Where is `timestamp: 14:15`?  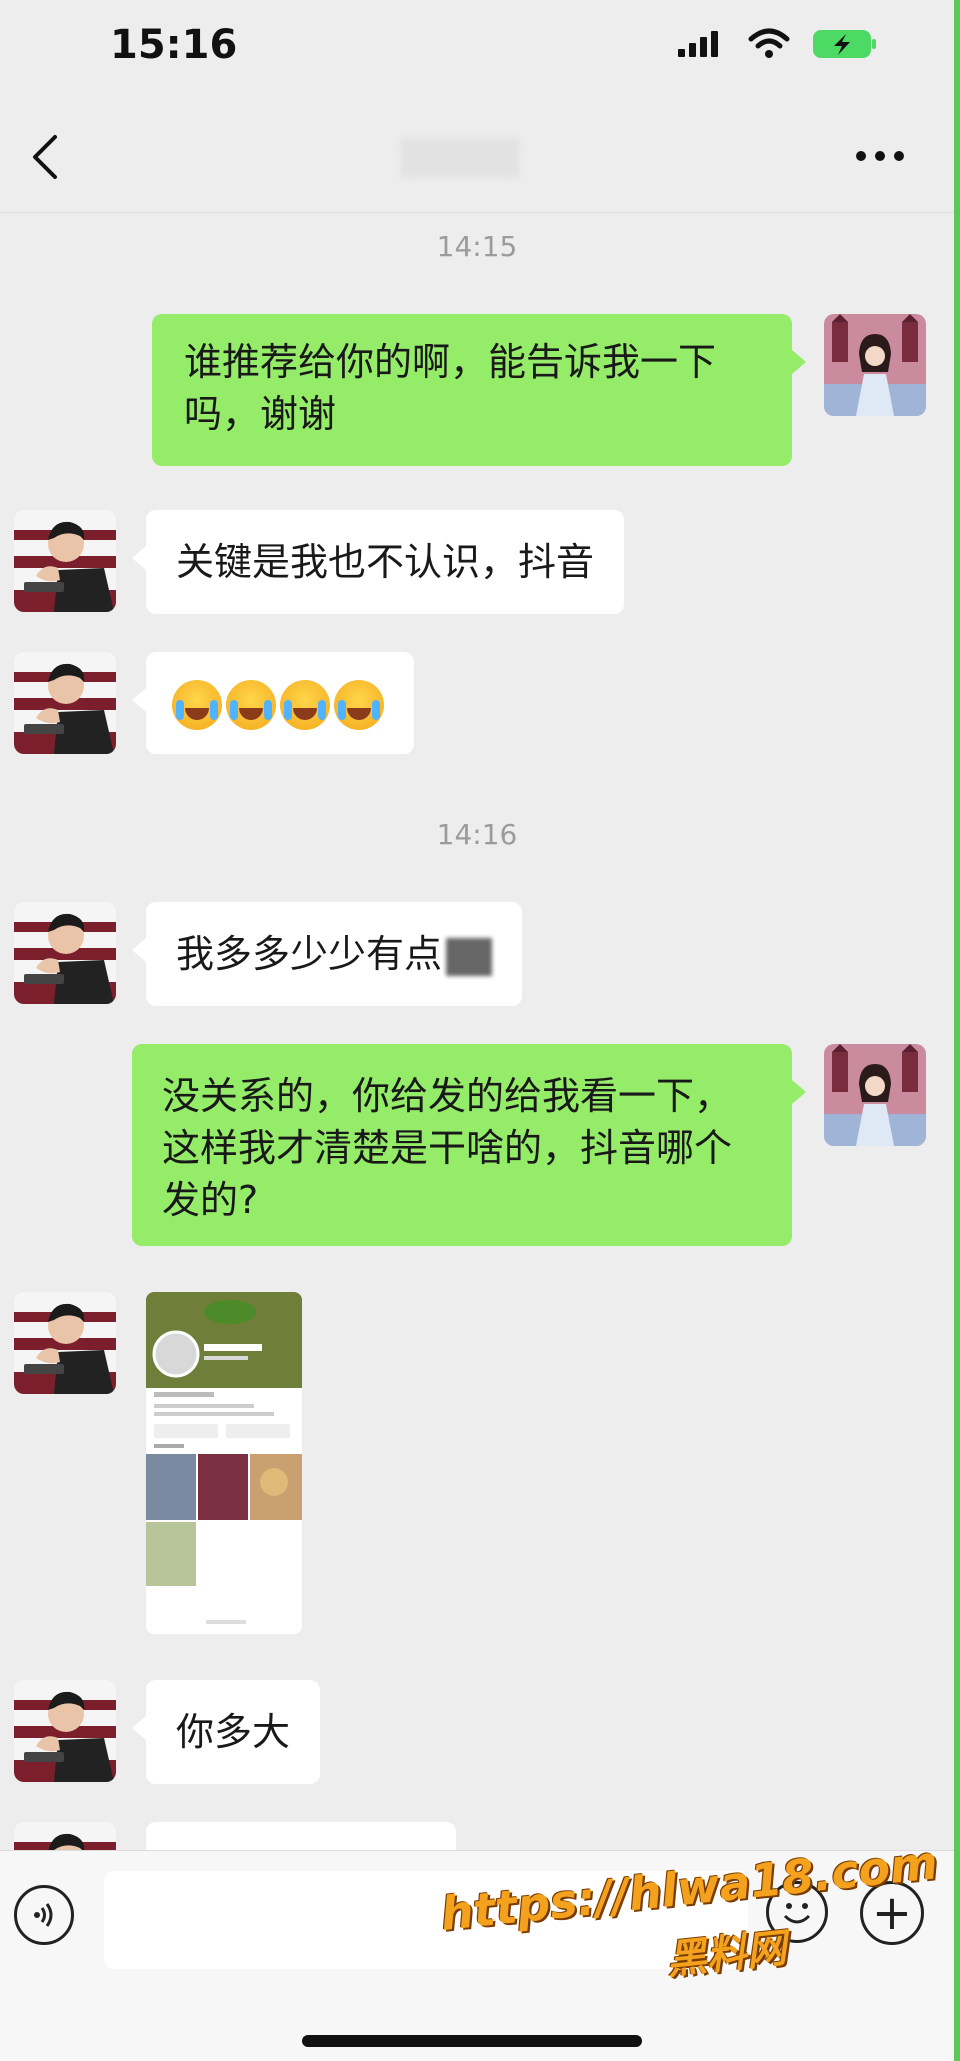 timestamp: 14:15 is located at coordinates (477, 246).